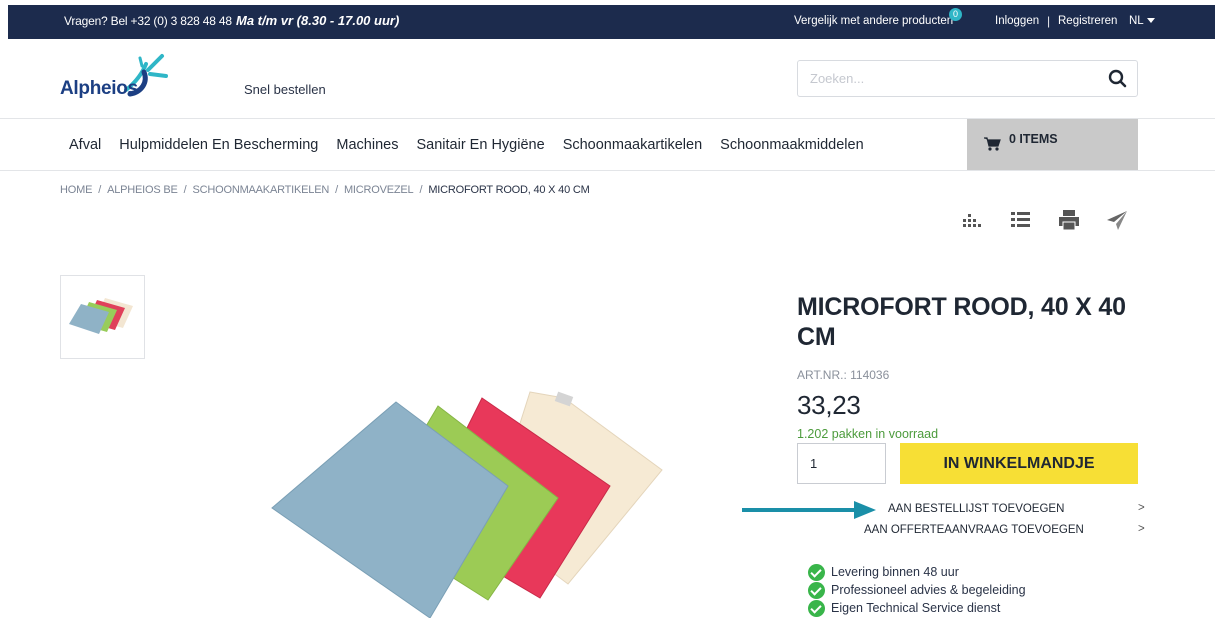 The image size is (1215, 618). What do you see at coordinates (125, 77) in the screenshot?
I see `logo: Alpheios` at bounding box center [125, 77].